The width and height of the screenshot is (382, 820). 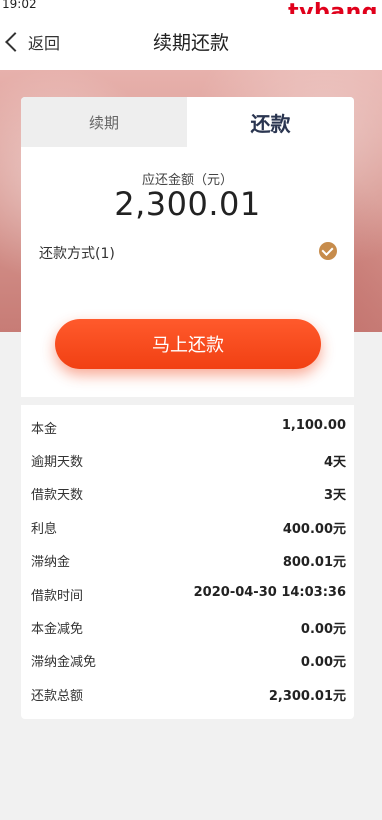 I want to click on detail-row-loan-time: 借款时间 2020-04-30 14:03:36, so click(x=187, y=594).